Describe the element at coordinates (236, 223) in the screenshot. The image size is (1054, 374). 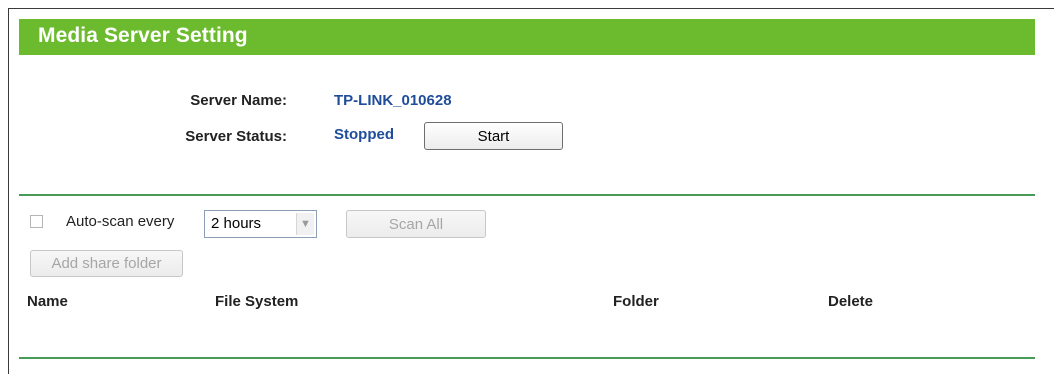
I see `interval-selected-value: 2 hours` at that location.